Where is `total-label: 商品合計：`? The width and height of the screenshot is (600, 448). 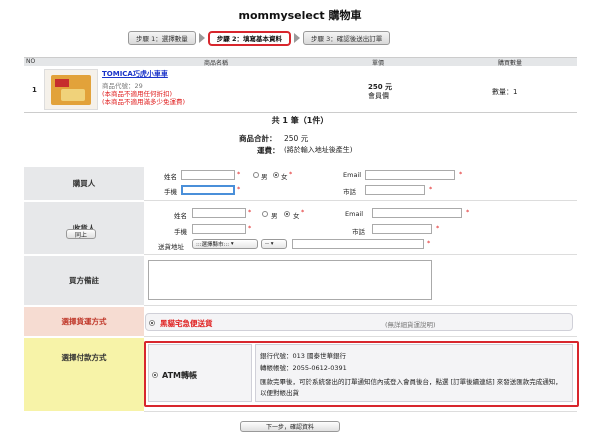 total-label: 商品合計： is located at coordinates (258, 138).